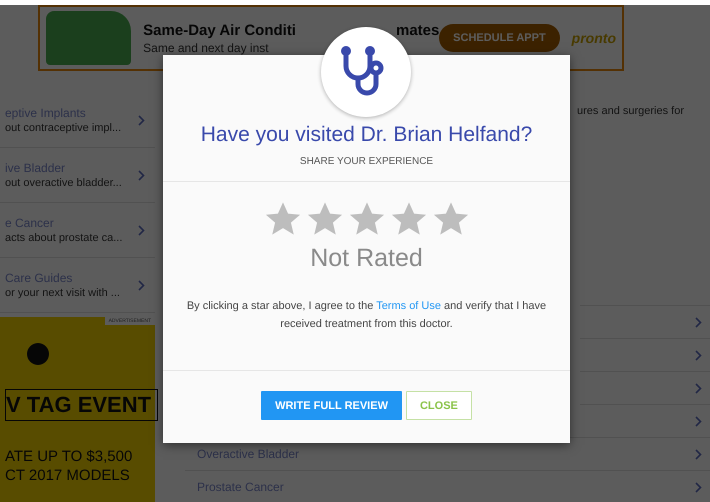 The image size is (710, 502). What do you see at coordinates (366, 258) in the screenshot?
I see `rating-label: Not Rated` at bounding box center [366, 258].